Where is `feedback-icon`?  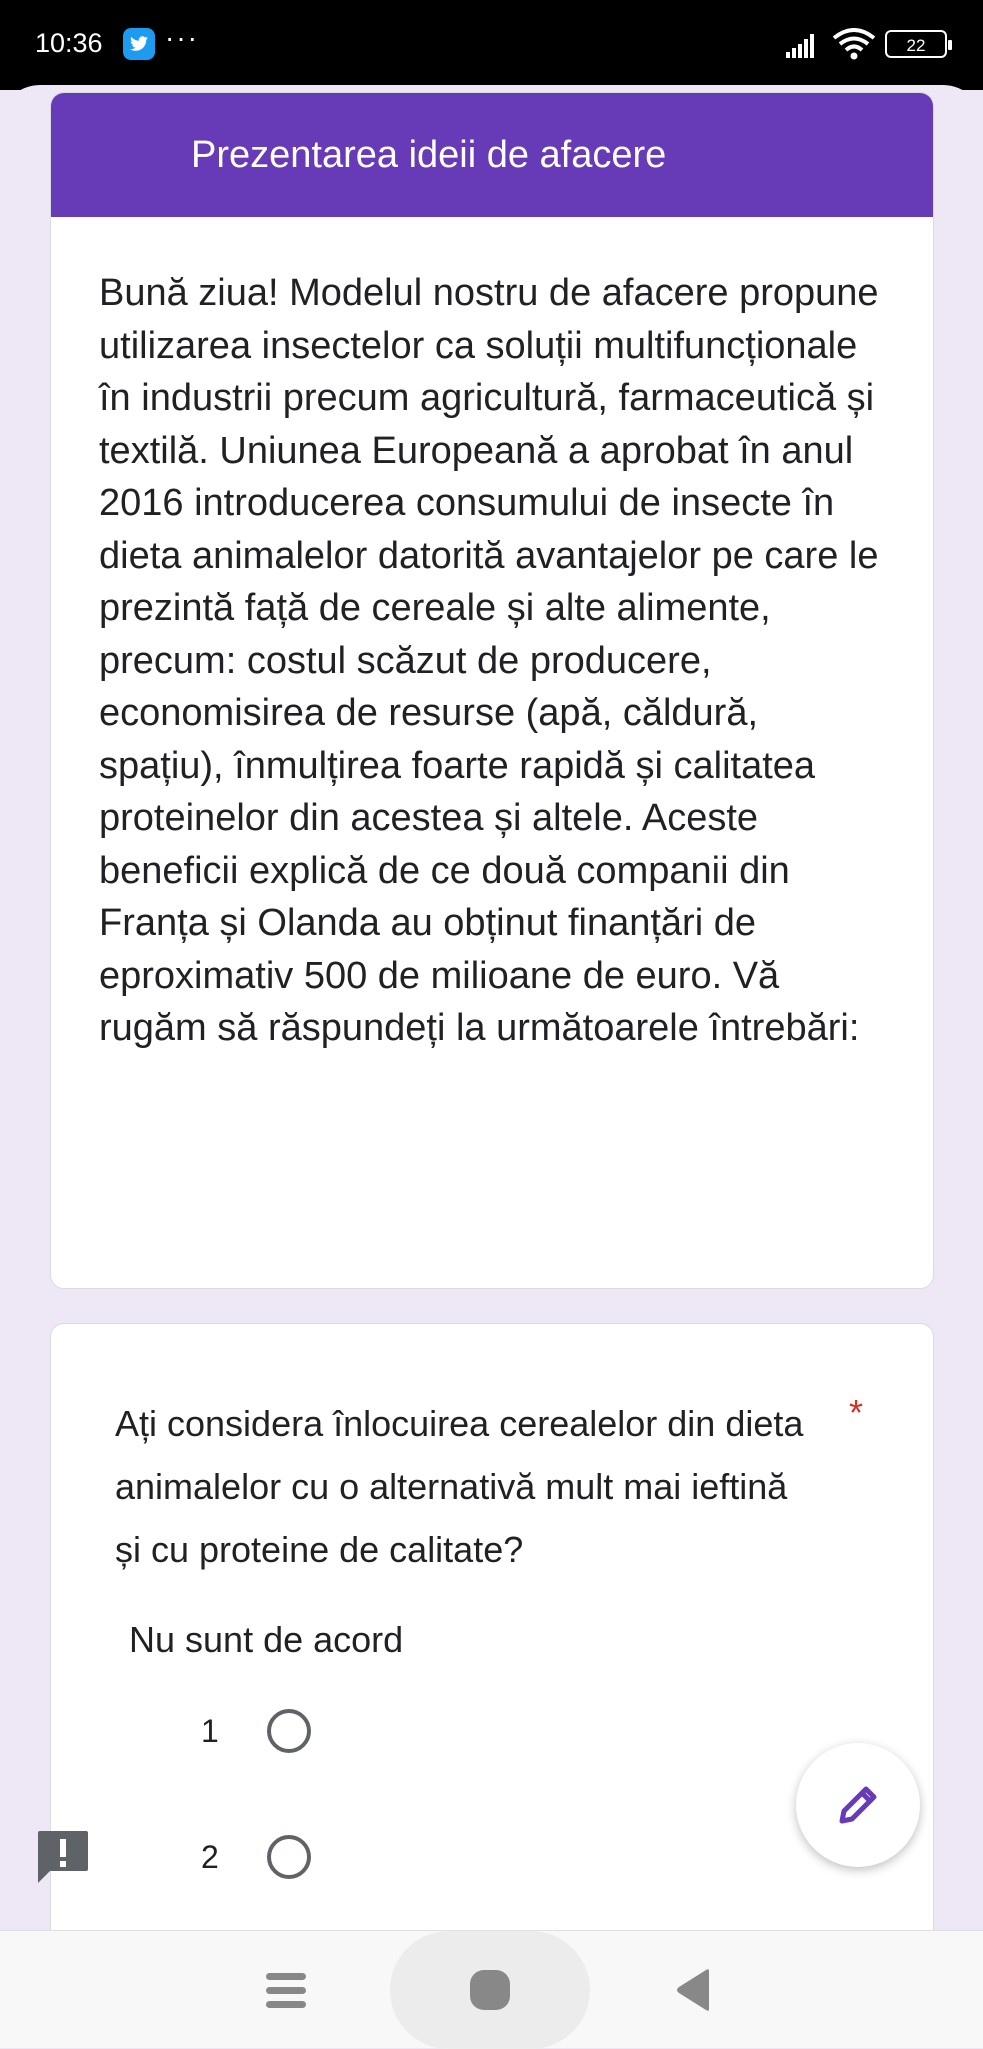 feedback-icon is located at coordinates (64, 1859).